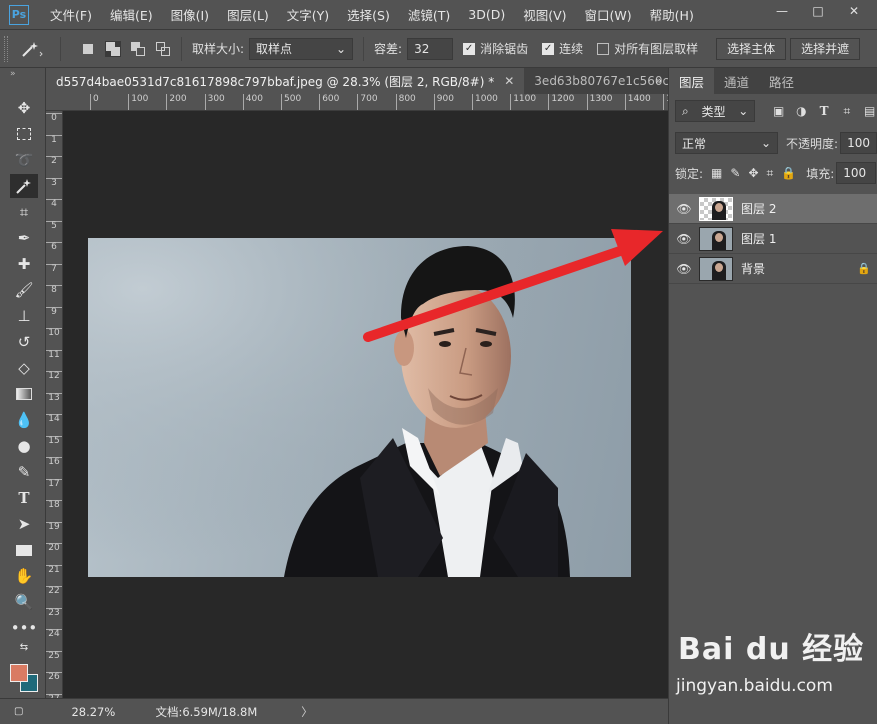  I want to click on more-tools-icon: •••, so click(24, 628).